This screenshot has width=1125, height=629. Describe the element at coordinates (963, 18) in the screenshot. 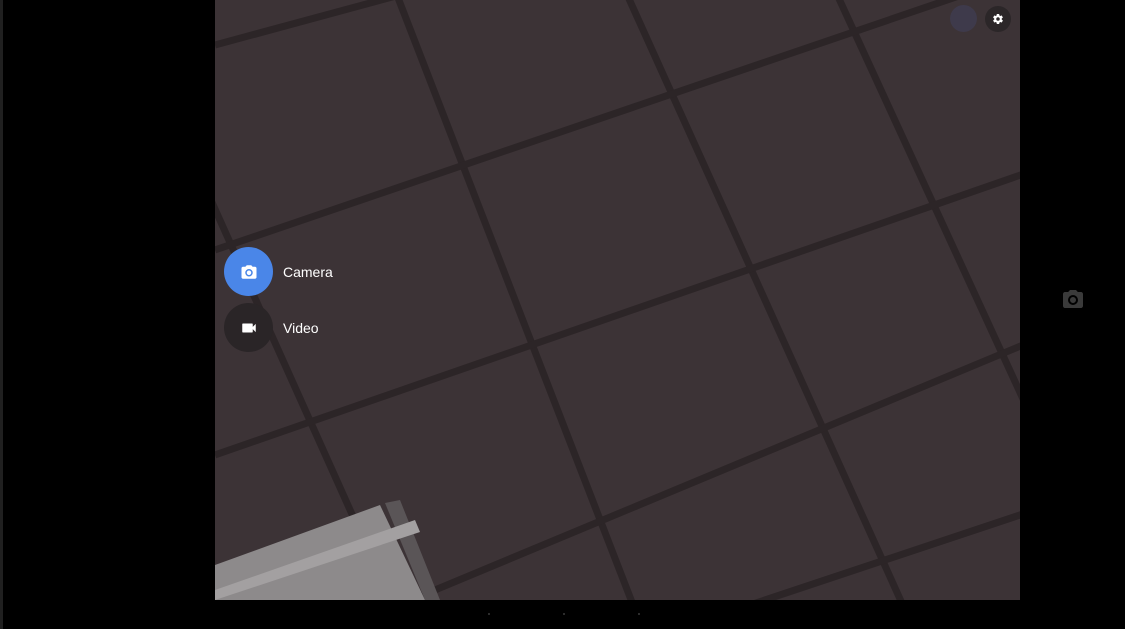

I see `avatar` at that location.